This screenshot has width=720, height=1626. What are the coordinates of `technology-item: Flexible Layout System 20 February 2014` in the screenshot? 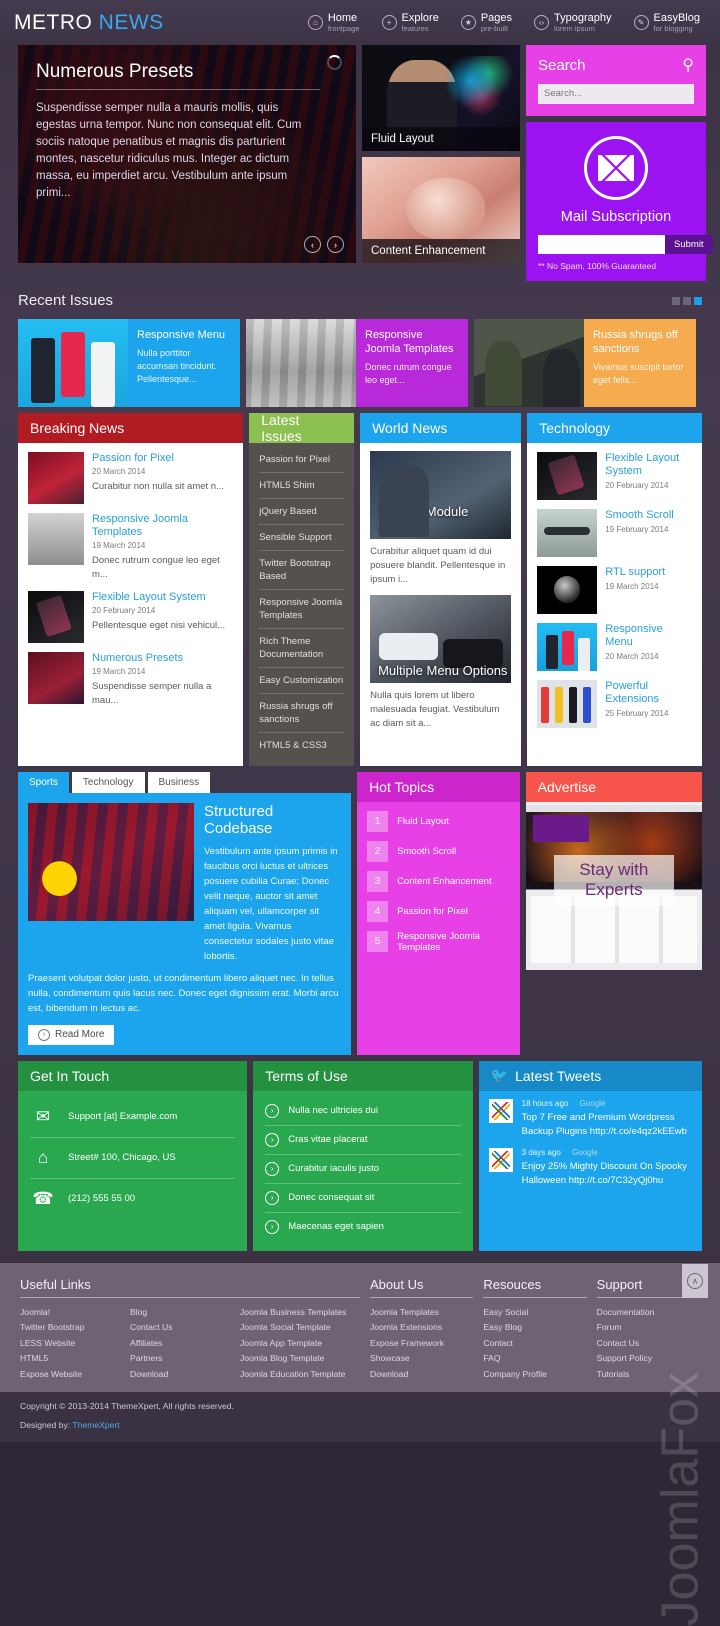 It's located at (614, 471).